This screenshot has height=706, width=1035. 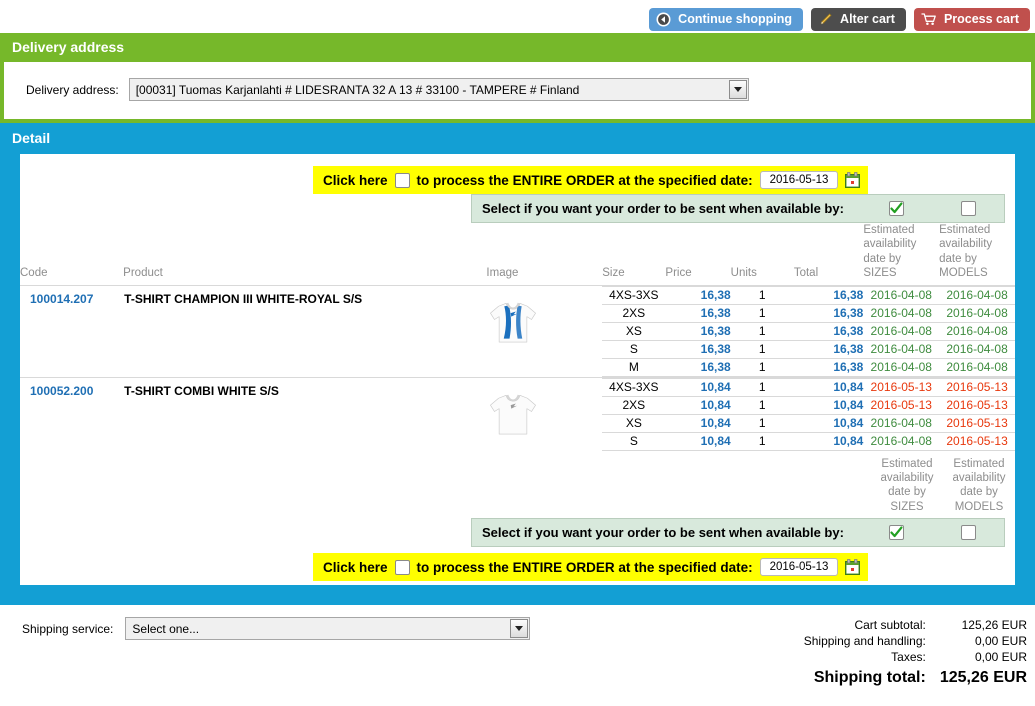 I want to click on entire-order-checkbox-top, so click(x=402, y=180).